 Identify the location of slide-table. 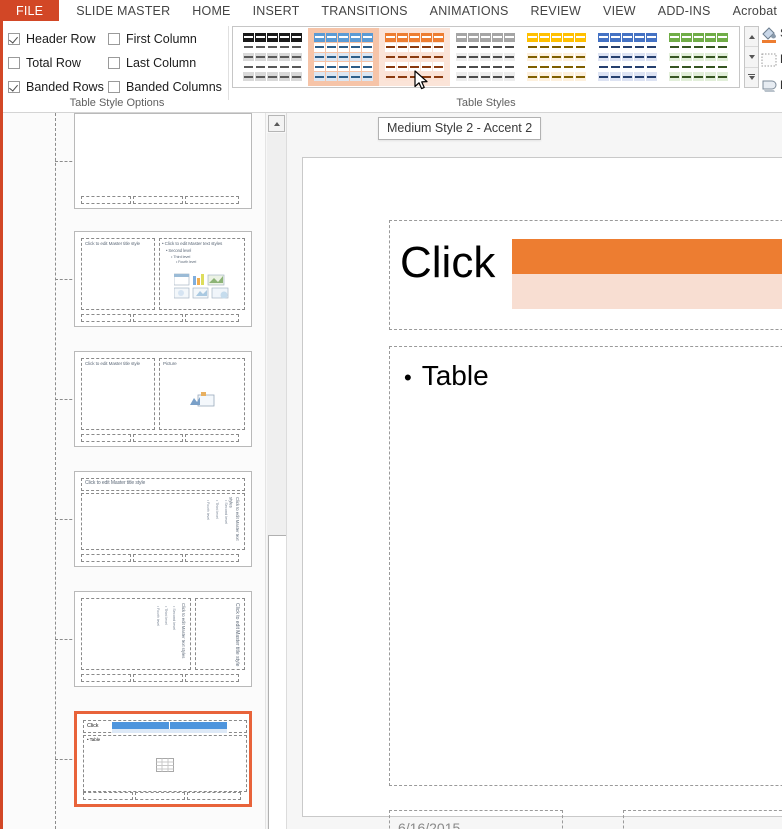
(647, 274).